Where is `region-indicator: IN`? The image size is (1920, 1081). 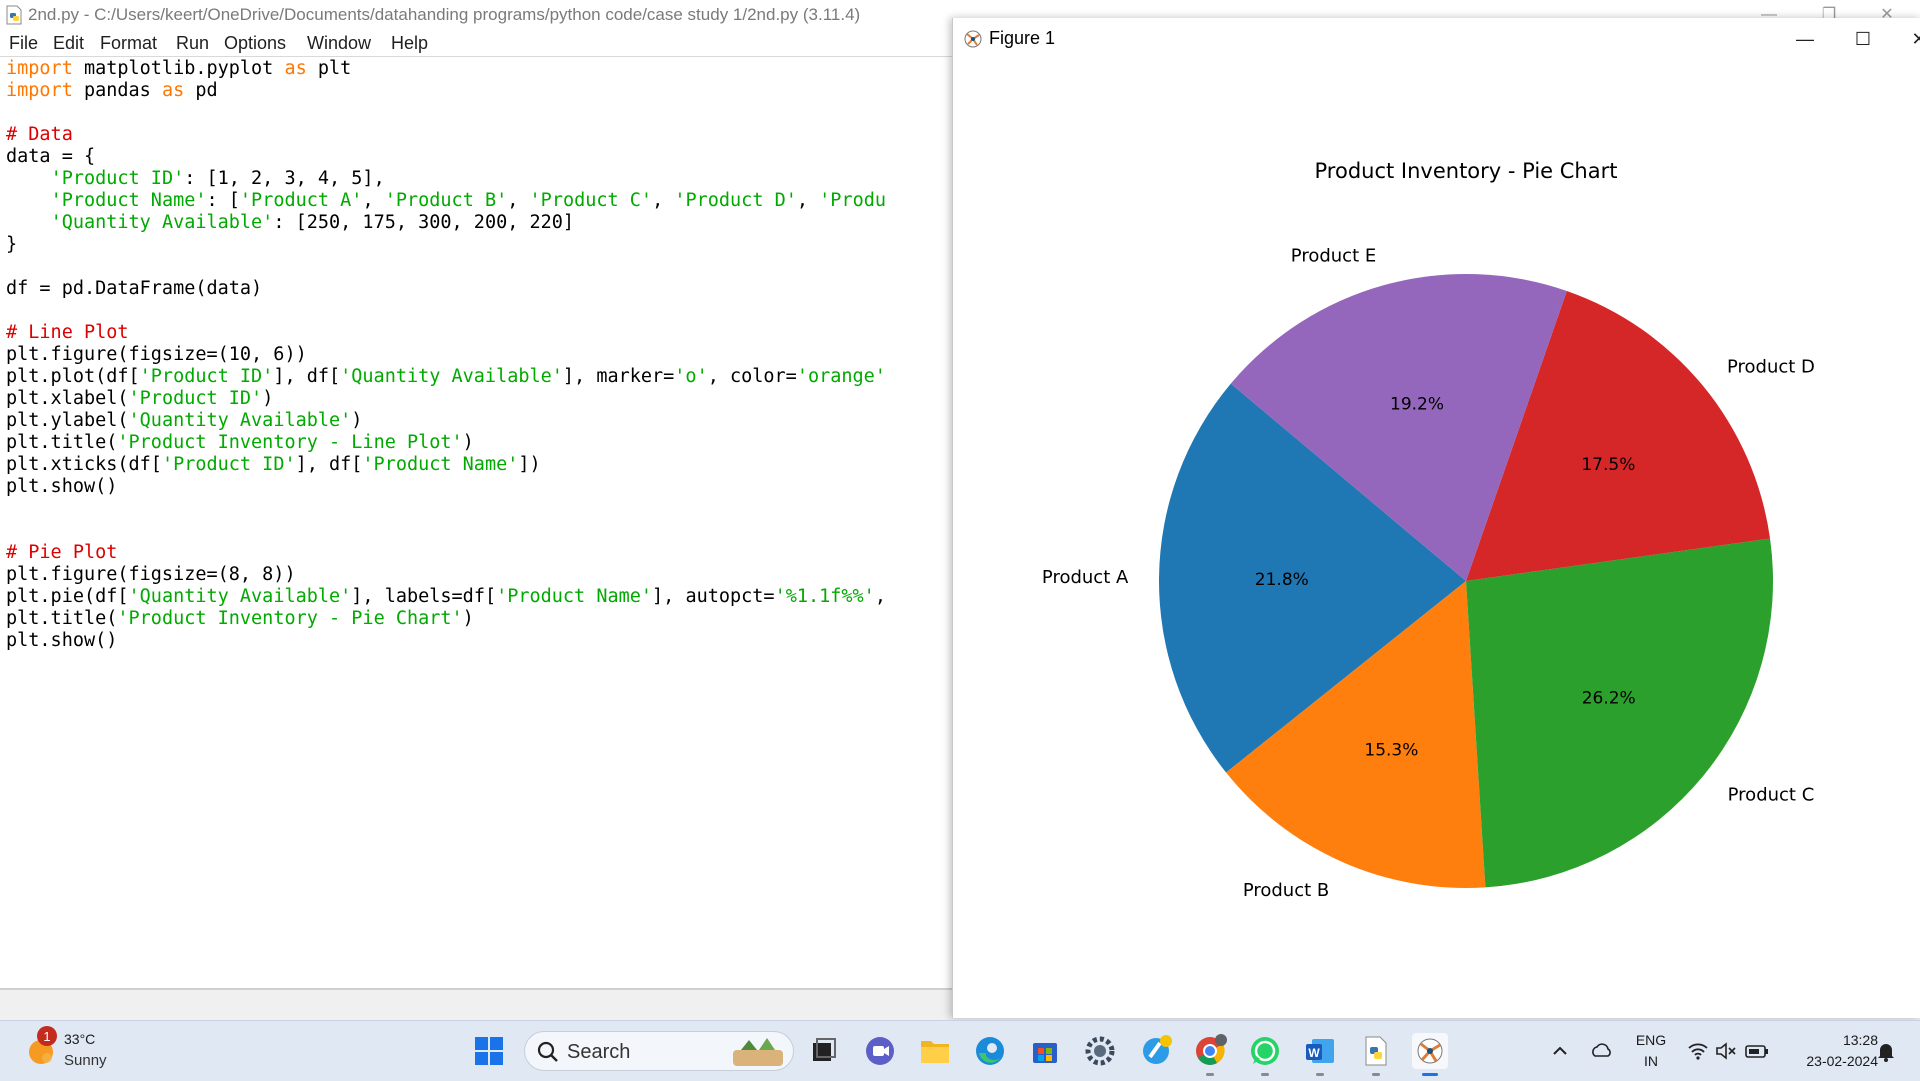
region-indicator: IN is located at coordinates (1651, 1061).